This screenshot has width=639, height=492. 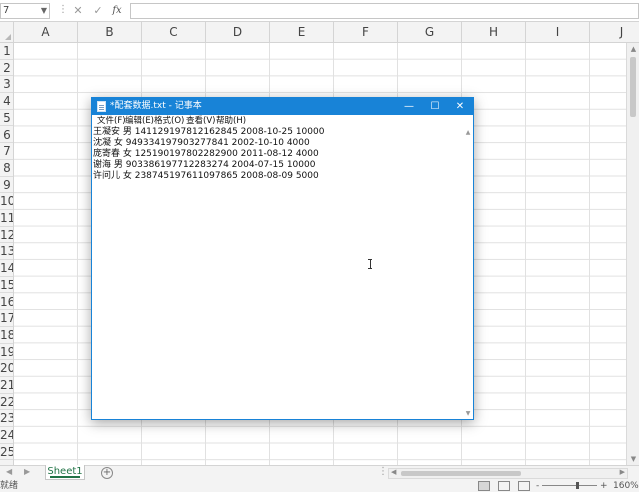 I want to click on formula-bar: 7 ▼ ⋮ ✕ ✓ fx, so click(x=319, y=11).